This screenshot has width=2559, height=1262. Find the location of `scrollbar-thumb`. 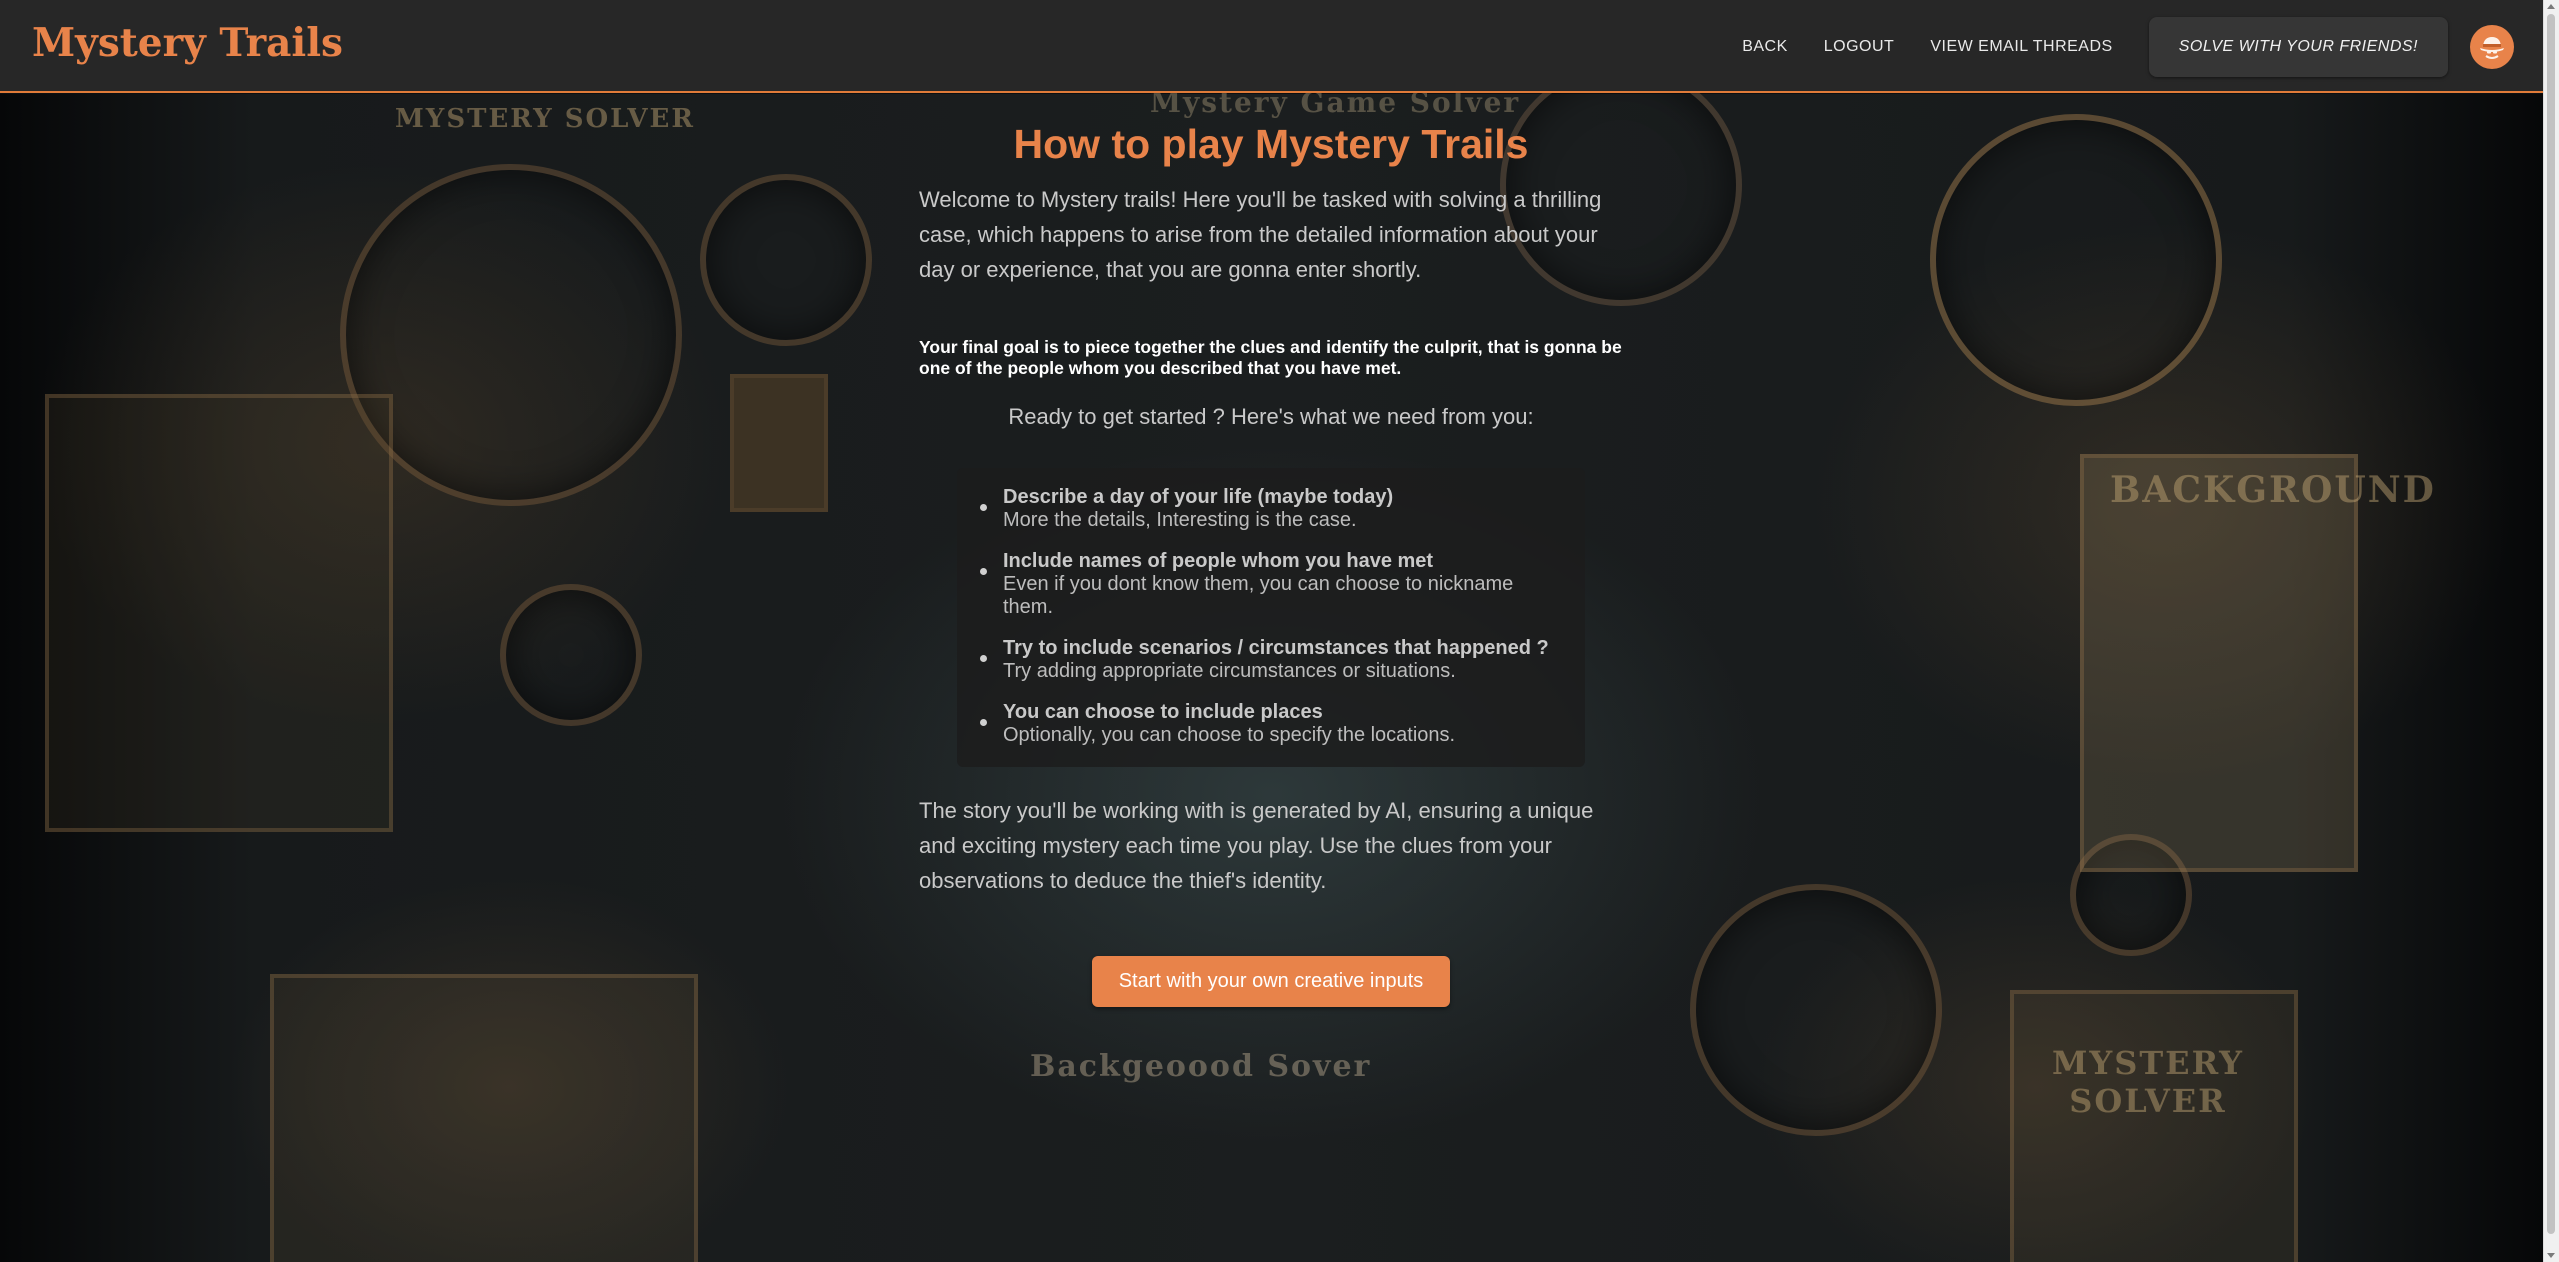

scrollbar-thumb is located at coordinates (2551, 624).